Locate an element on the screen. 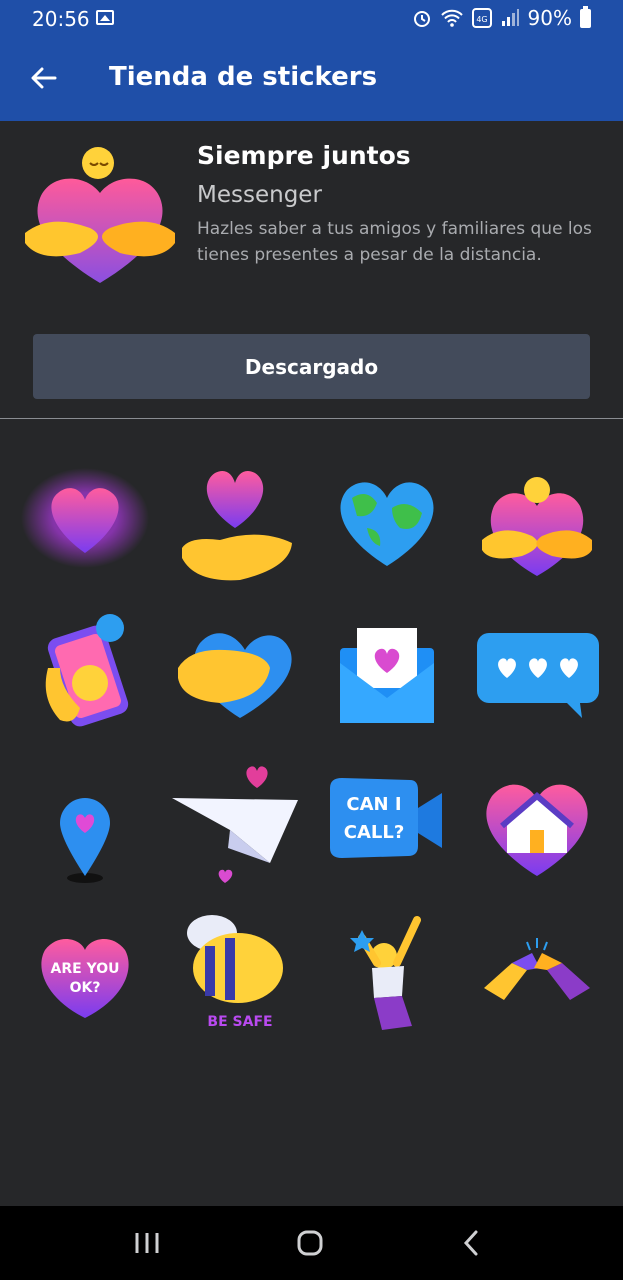 This screenshot has height=1280, width=623. svg-text: OK? is located at coordinates (85, 988).